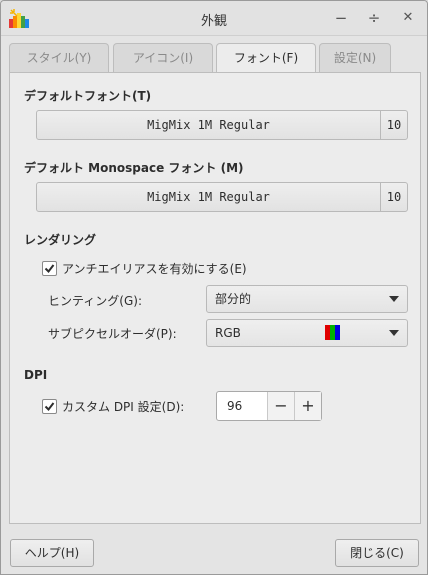 The image size is (428, 575). Describe the element at coordinates (377, 553) in the screenshot. I see `close-button: 閉じる(C)` at that location.